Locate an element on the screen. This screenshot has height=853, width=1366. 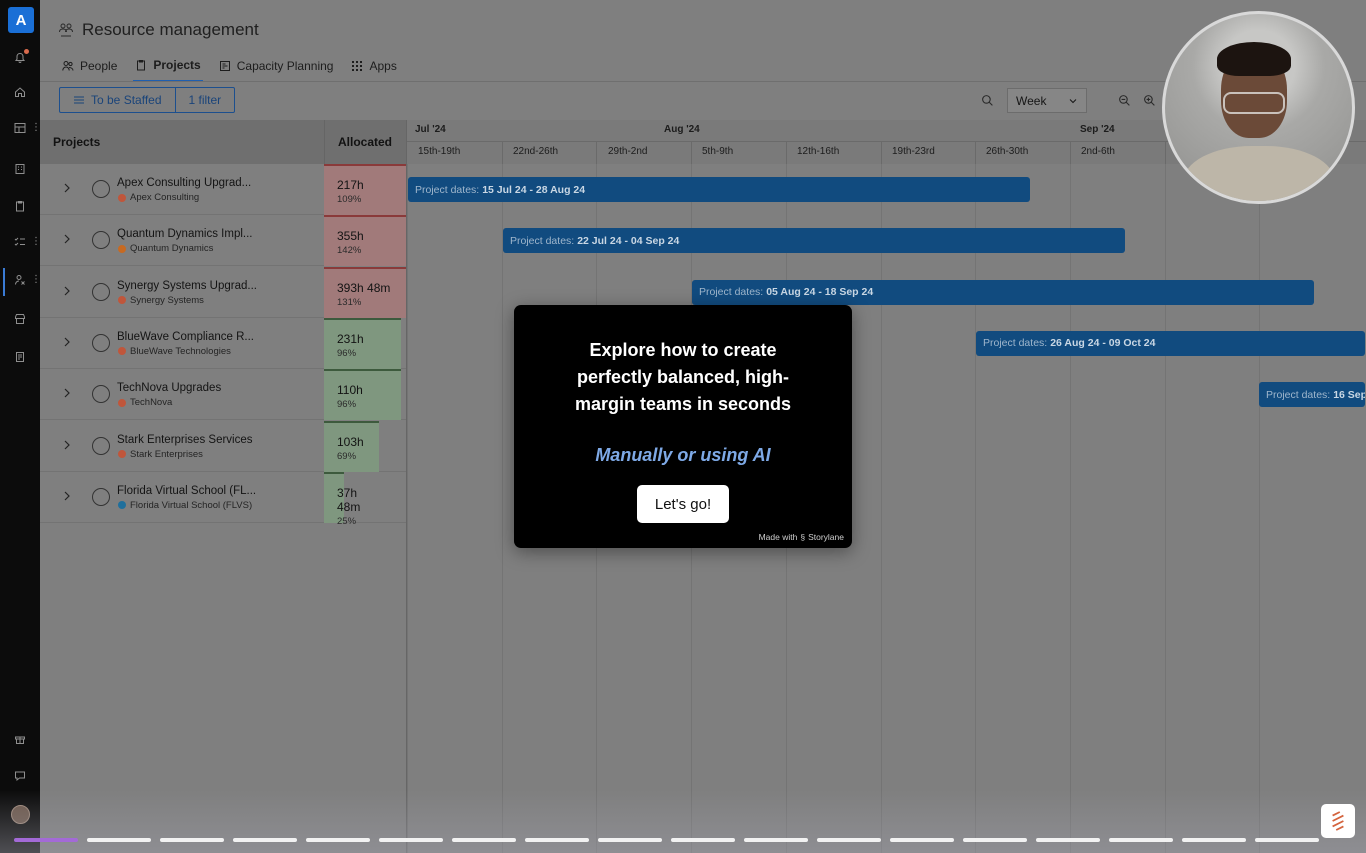
filter-count-label: 1 filter is located at coordinates (205, 100).